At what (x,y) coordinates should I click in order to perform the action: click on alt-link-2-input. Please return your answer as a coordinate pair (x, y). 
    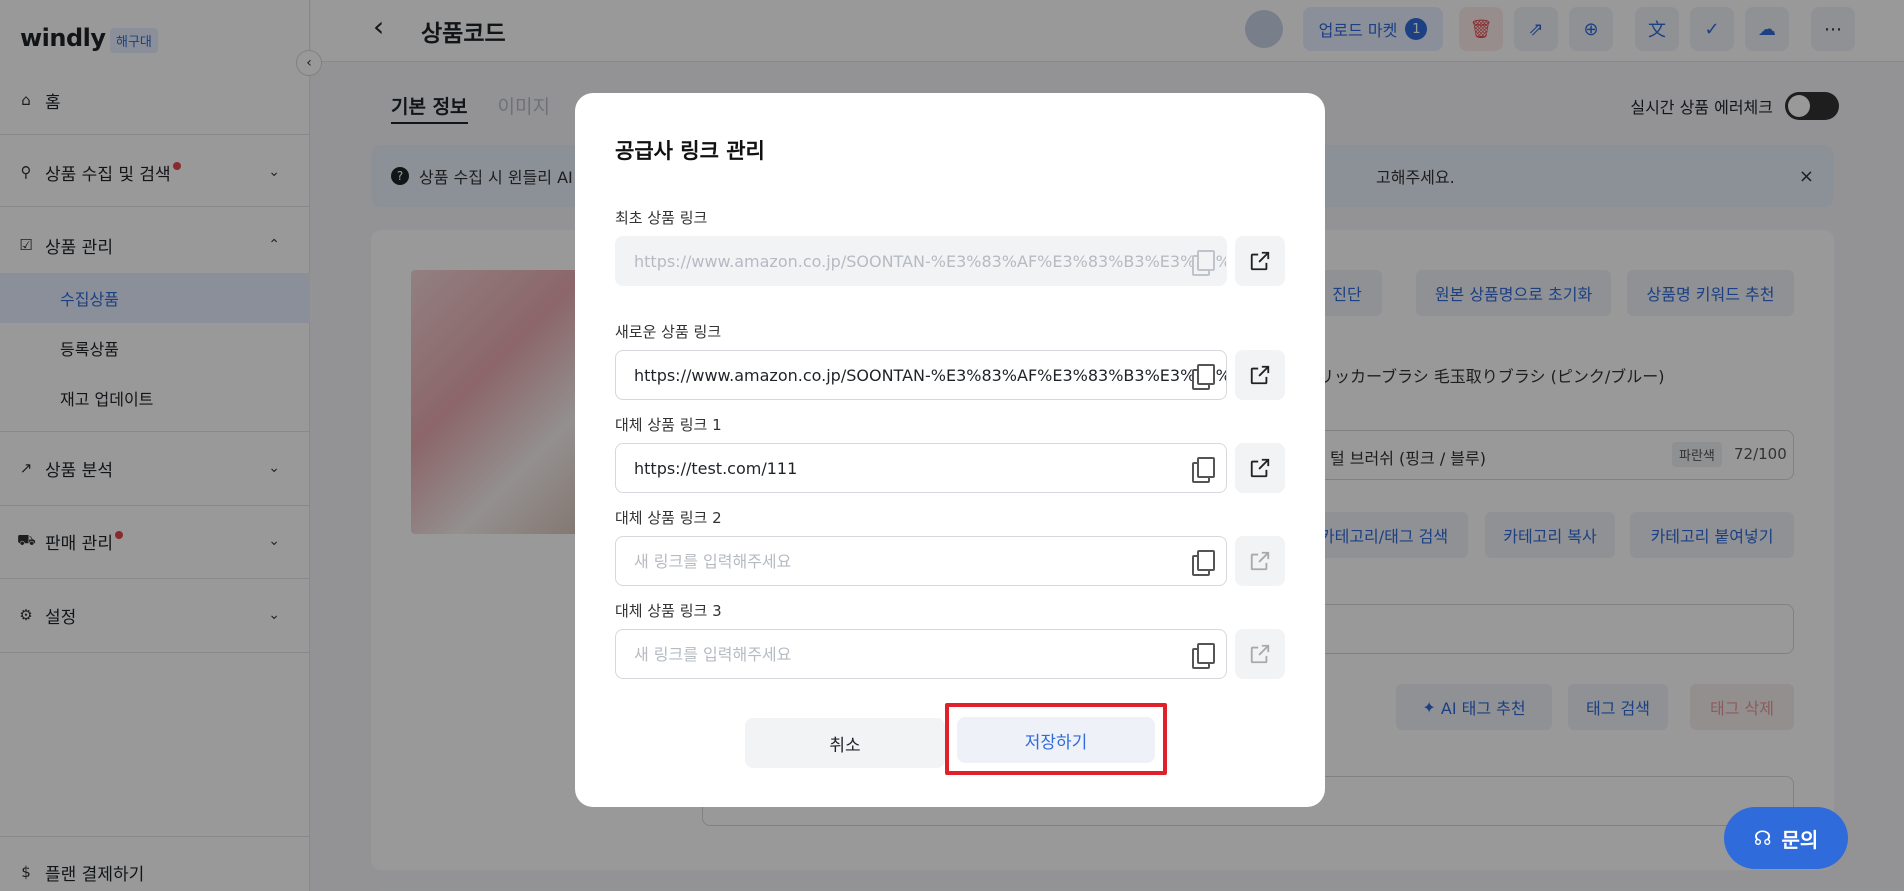
    Looking at the image, I should click on (905, 561).